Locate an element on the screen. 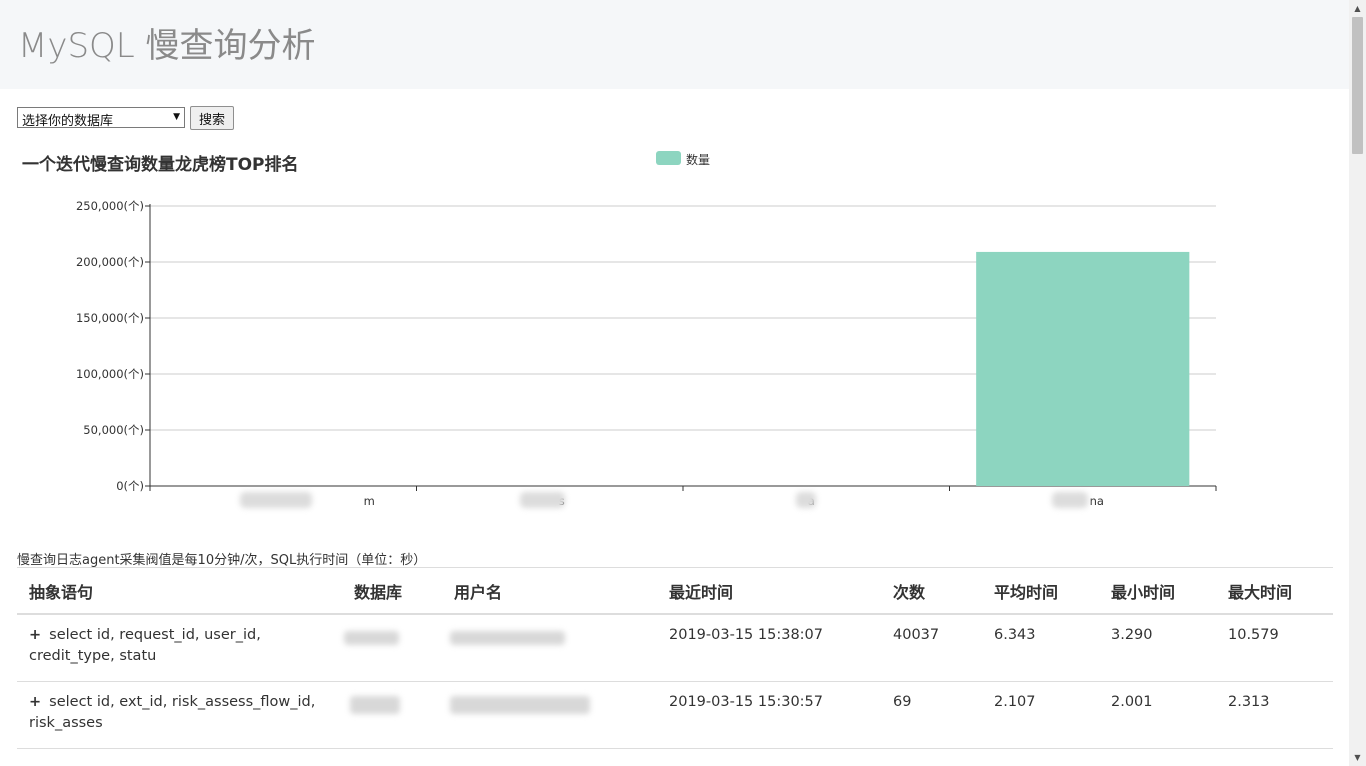  header-database: 数据库 is located at coordinates (392, 591).